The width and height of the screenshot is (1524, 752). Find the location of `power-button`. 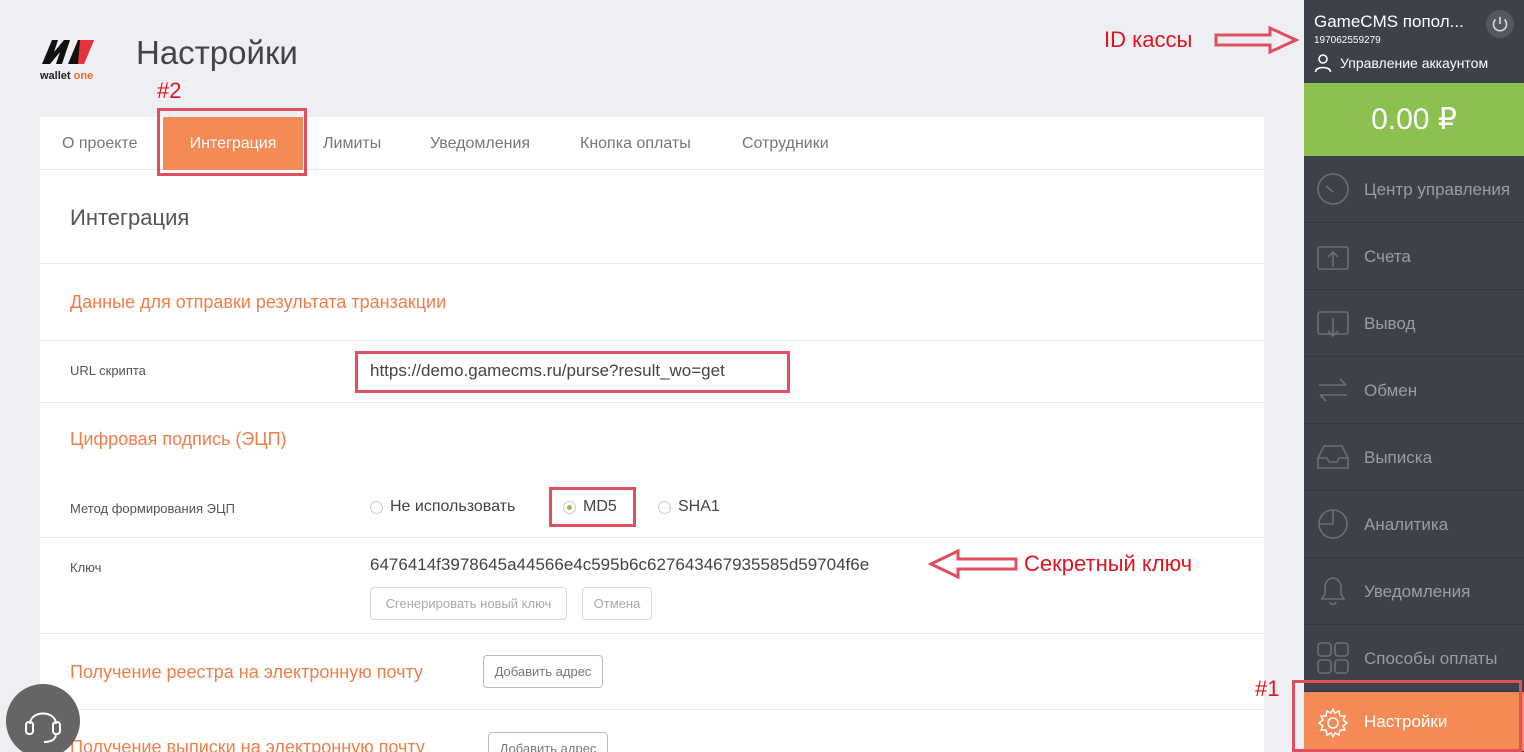

power-button is located at coordinates (1500, 24).